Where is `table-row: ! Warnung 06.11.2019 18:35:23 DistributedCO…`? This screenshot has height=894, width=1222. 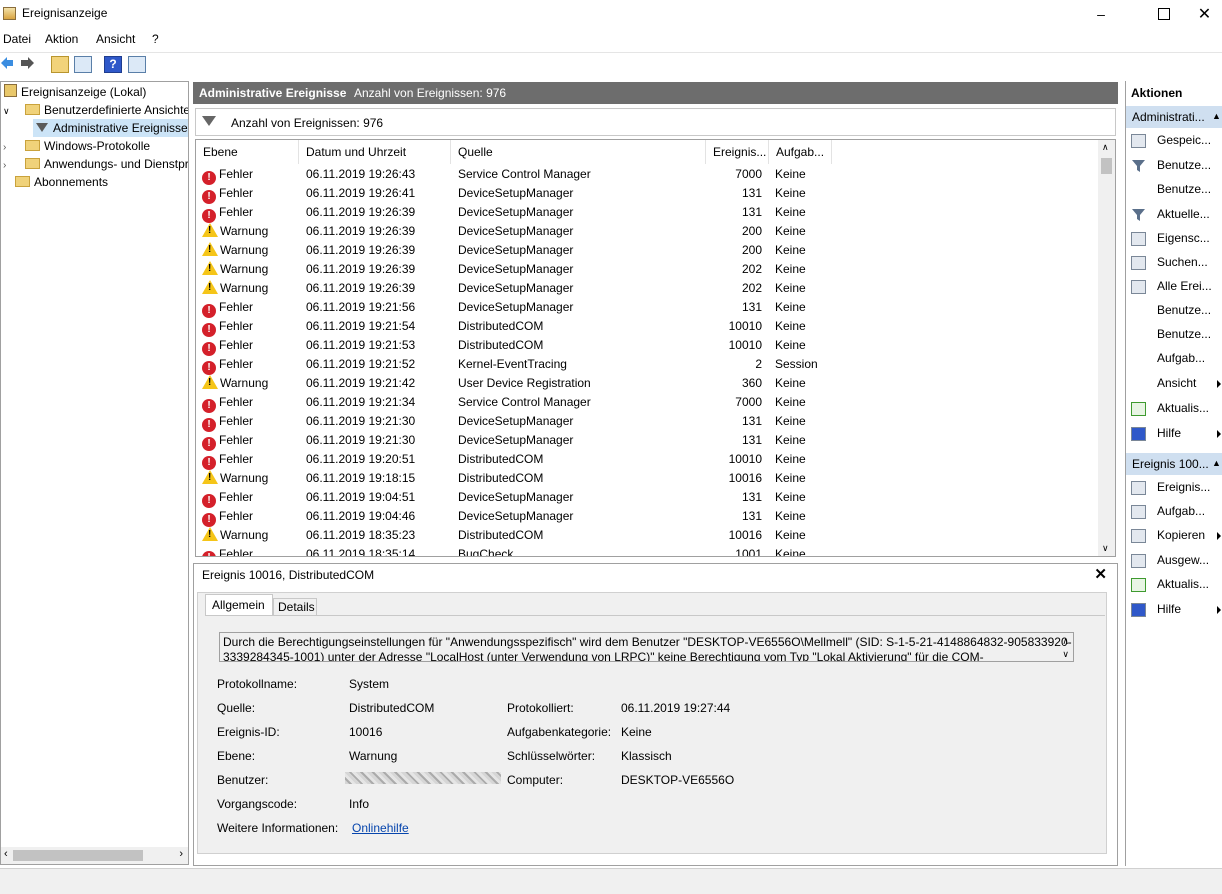
table-row: ! Warnung 06.11.2019 18:35:23 DistributedCO… is located at coordinates (647, 535).